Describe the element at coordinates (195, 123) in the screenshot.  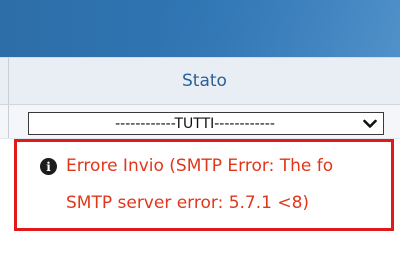
I see `stato-filter-value: ------------TUTTI------------` at that location.